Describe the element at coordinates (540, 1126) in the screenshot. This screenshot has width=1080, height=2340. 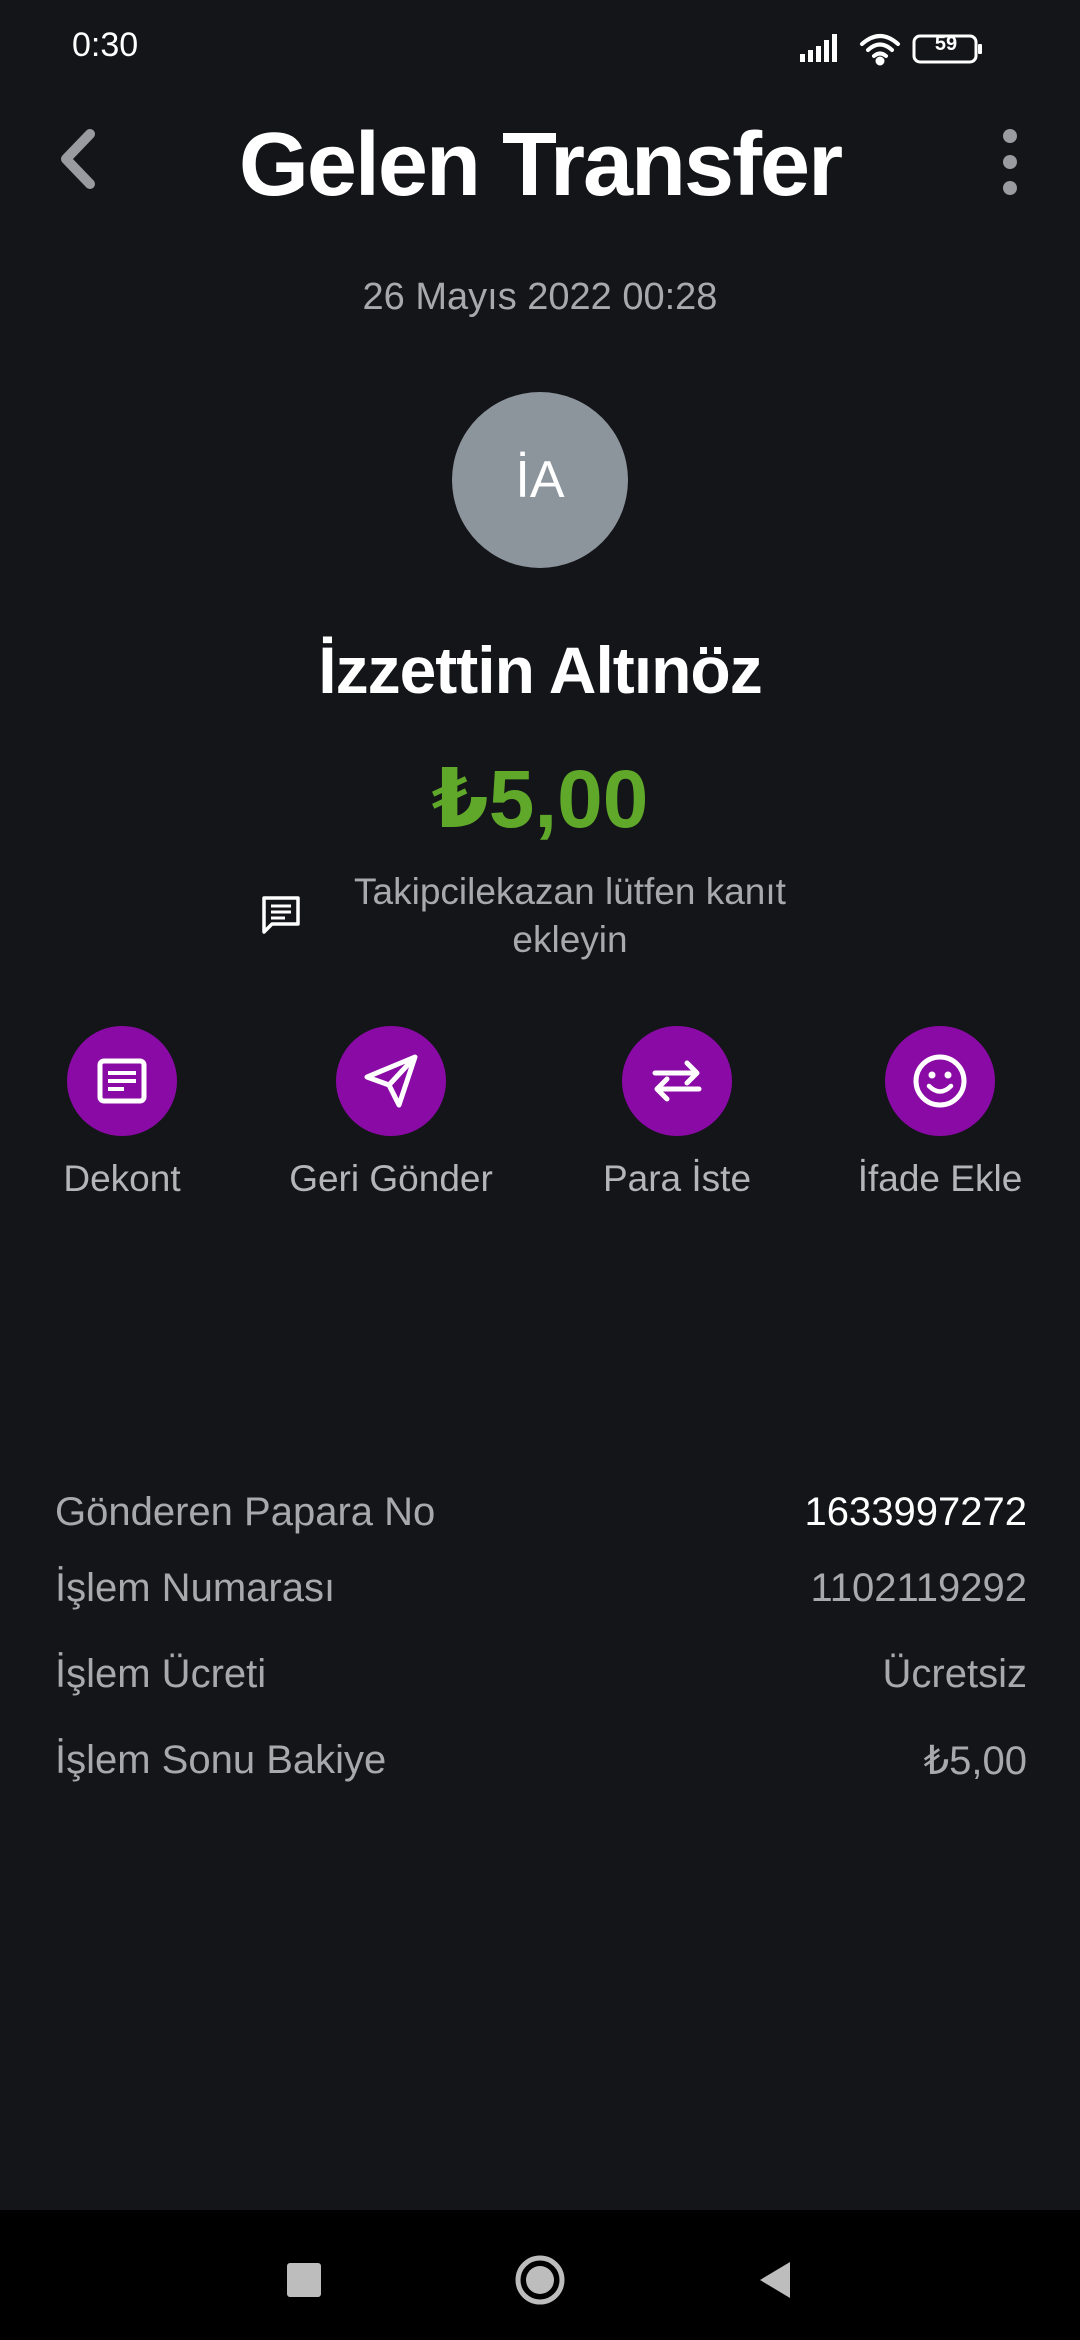
I see `action-buttons: Dekont Geri Gönder Para İste İfade Ekle` at that location.